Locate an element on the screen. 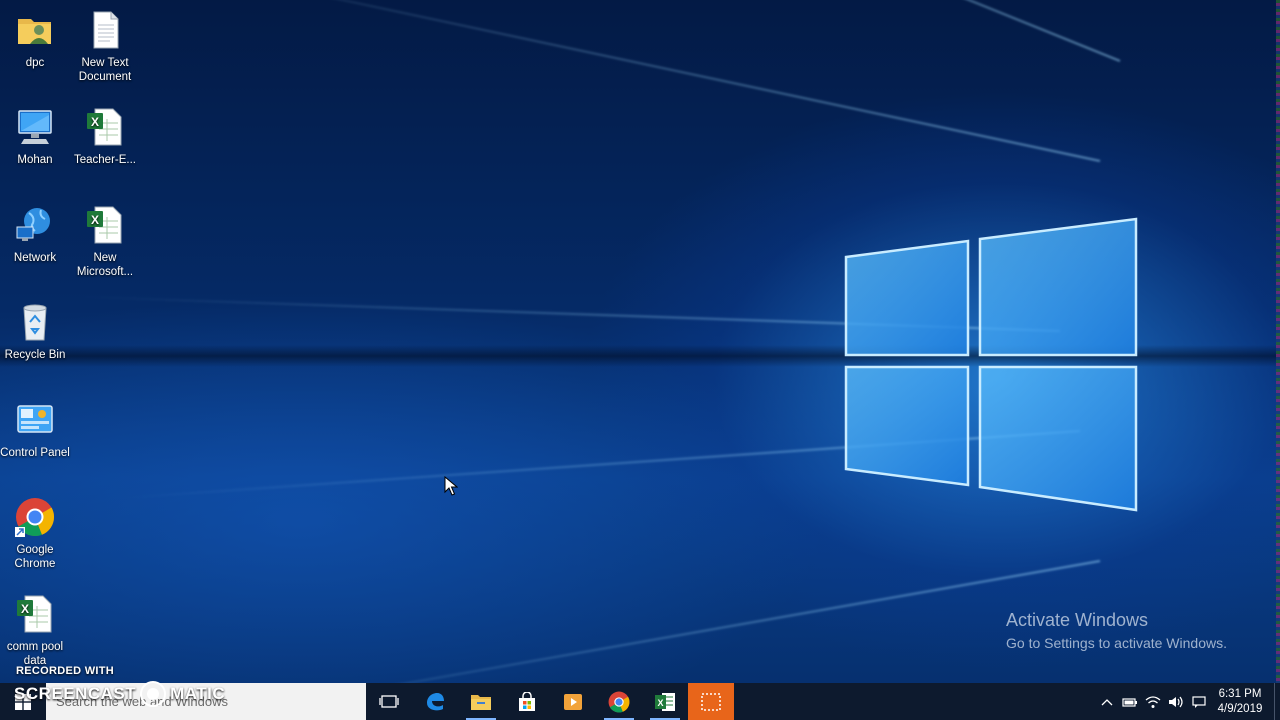 The width and height of the screenshot is (1280, 720). tray-input-indicator is located at coordinates (1198, 701).